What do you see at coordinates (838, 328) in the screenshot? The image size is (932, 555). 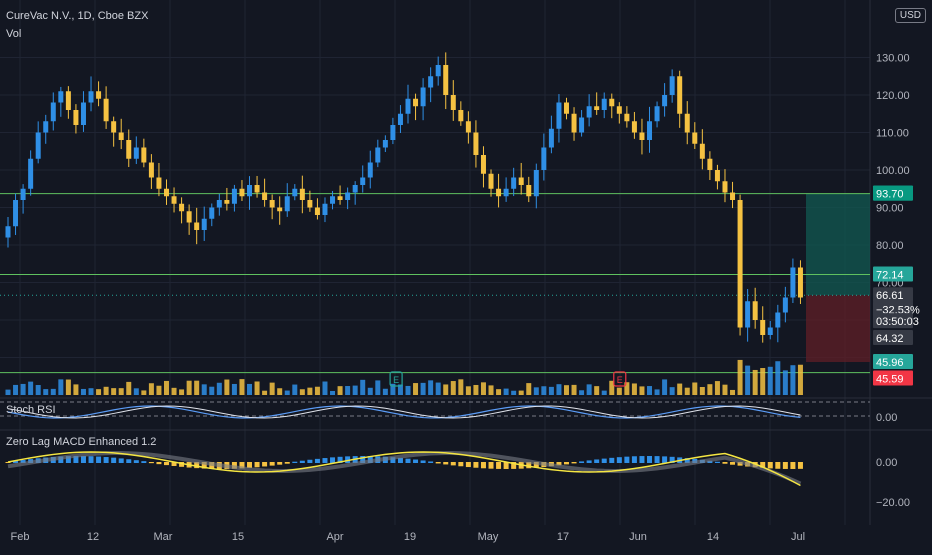 I see `loss-zone` at bounding box center [838, 328].